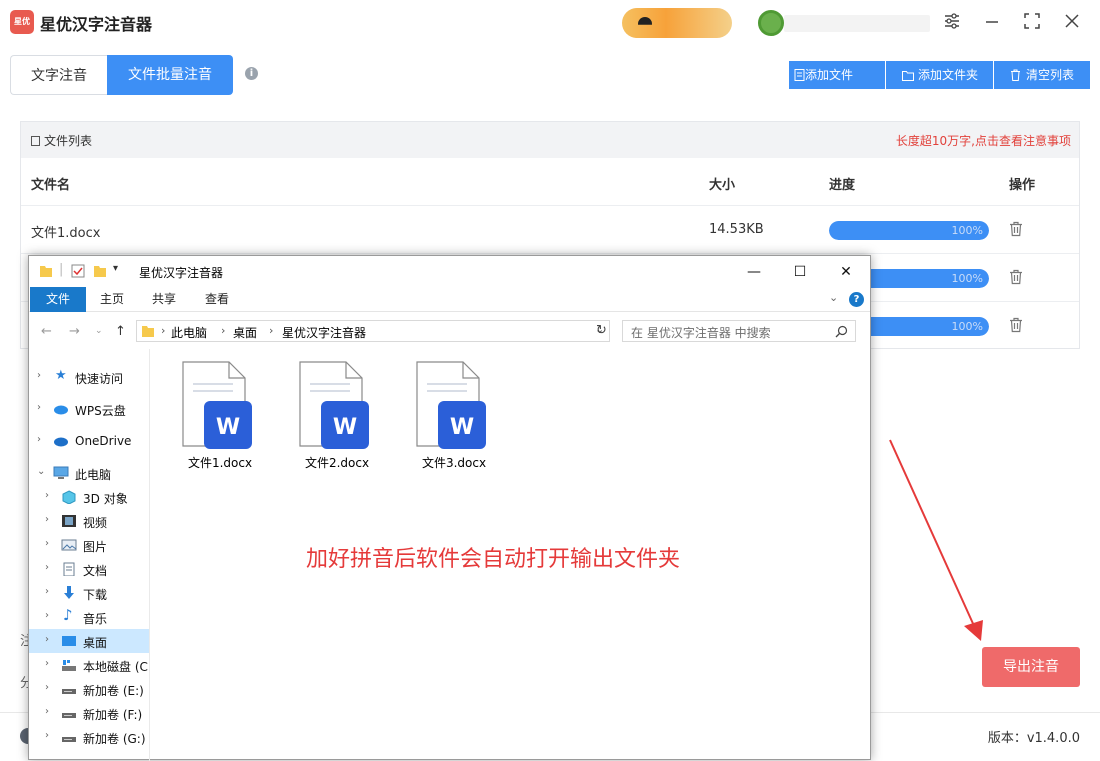  What do you see at coordinates (800, 272) in the screenshot?
I see `explorer-maximize-icon: ☐` at bounding box center [800, 272].